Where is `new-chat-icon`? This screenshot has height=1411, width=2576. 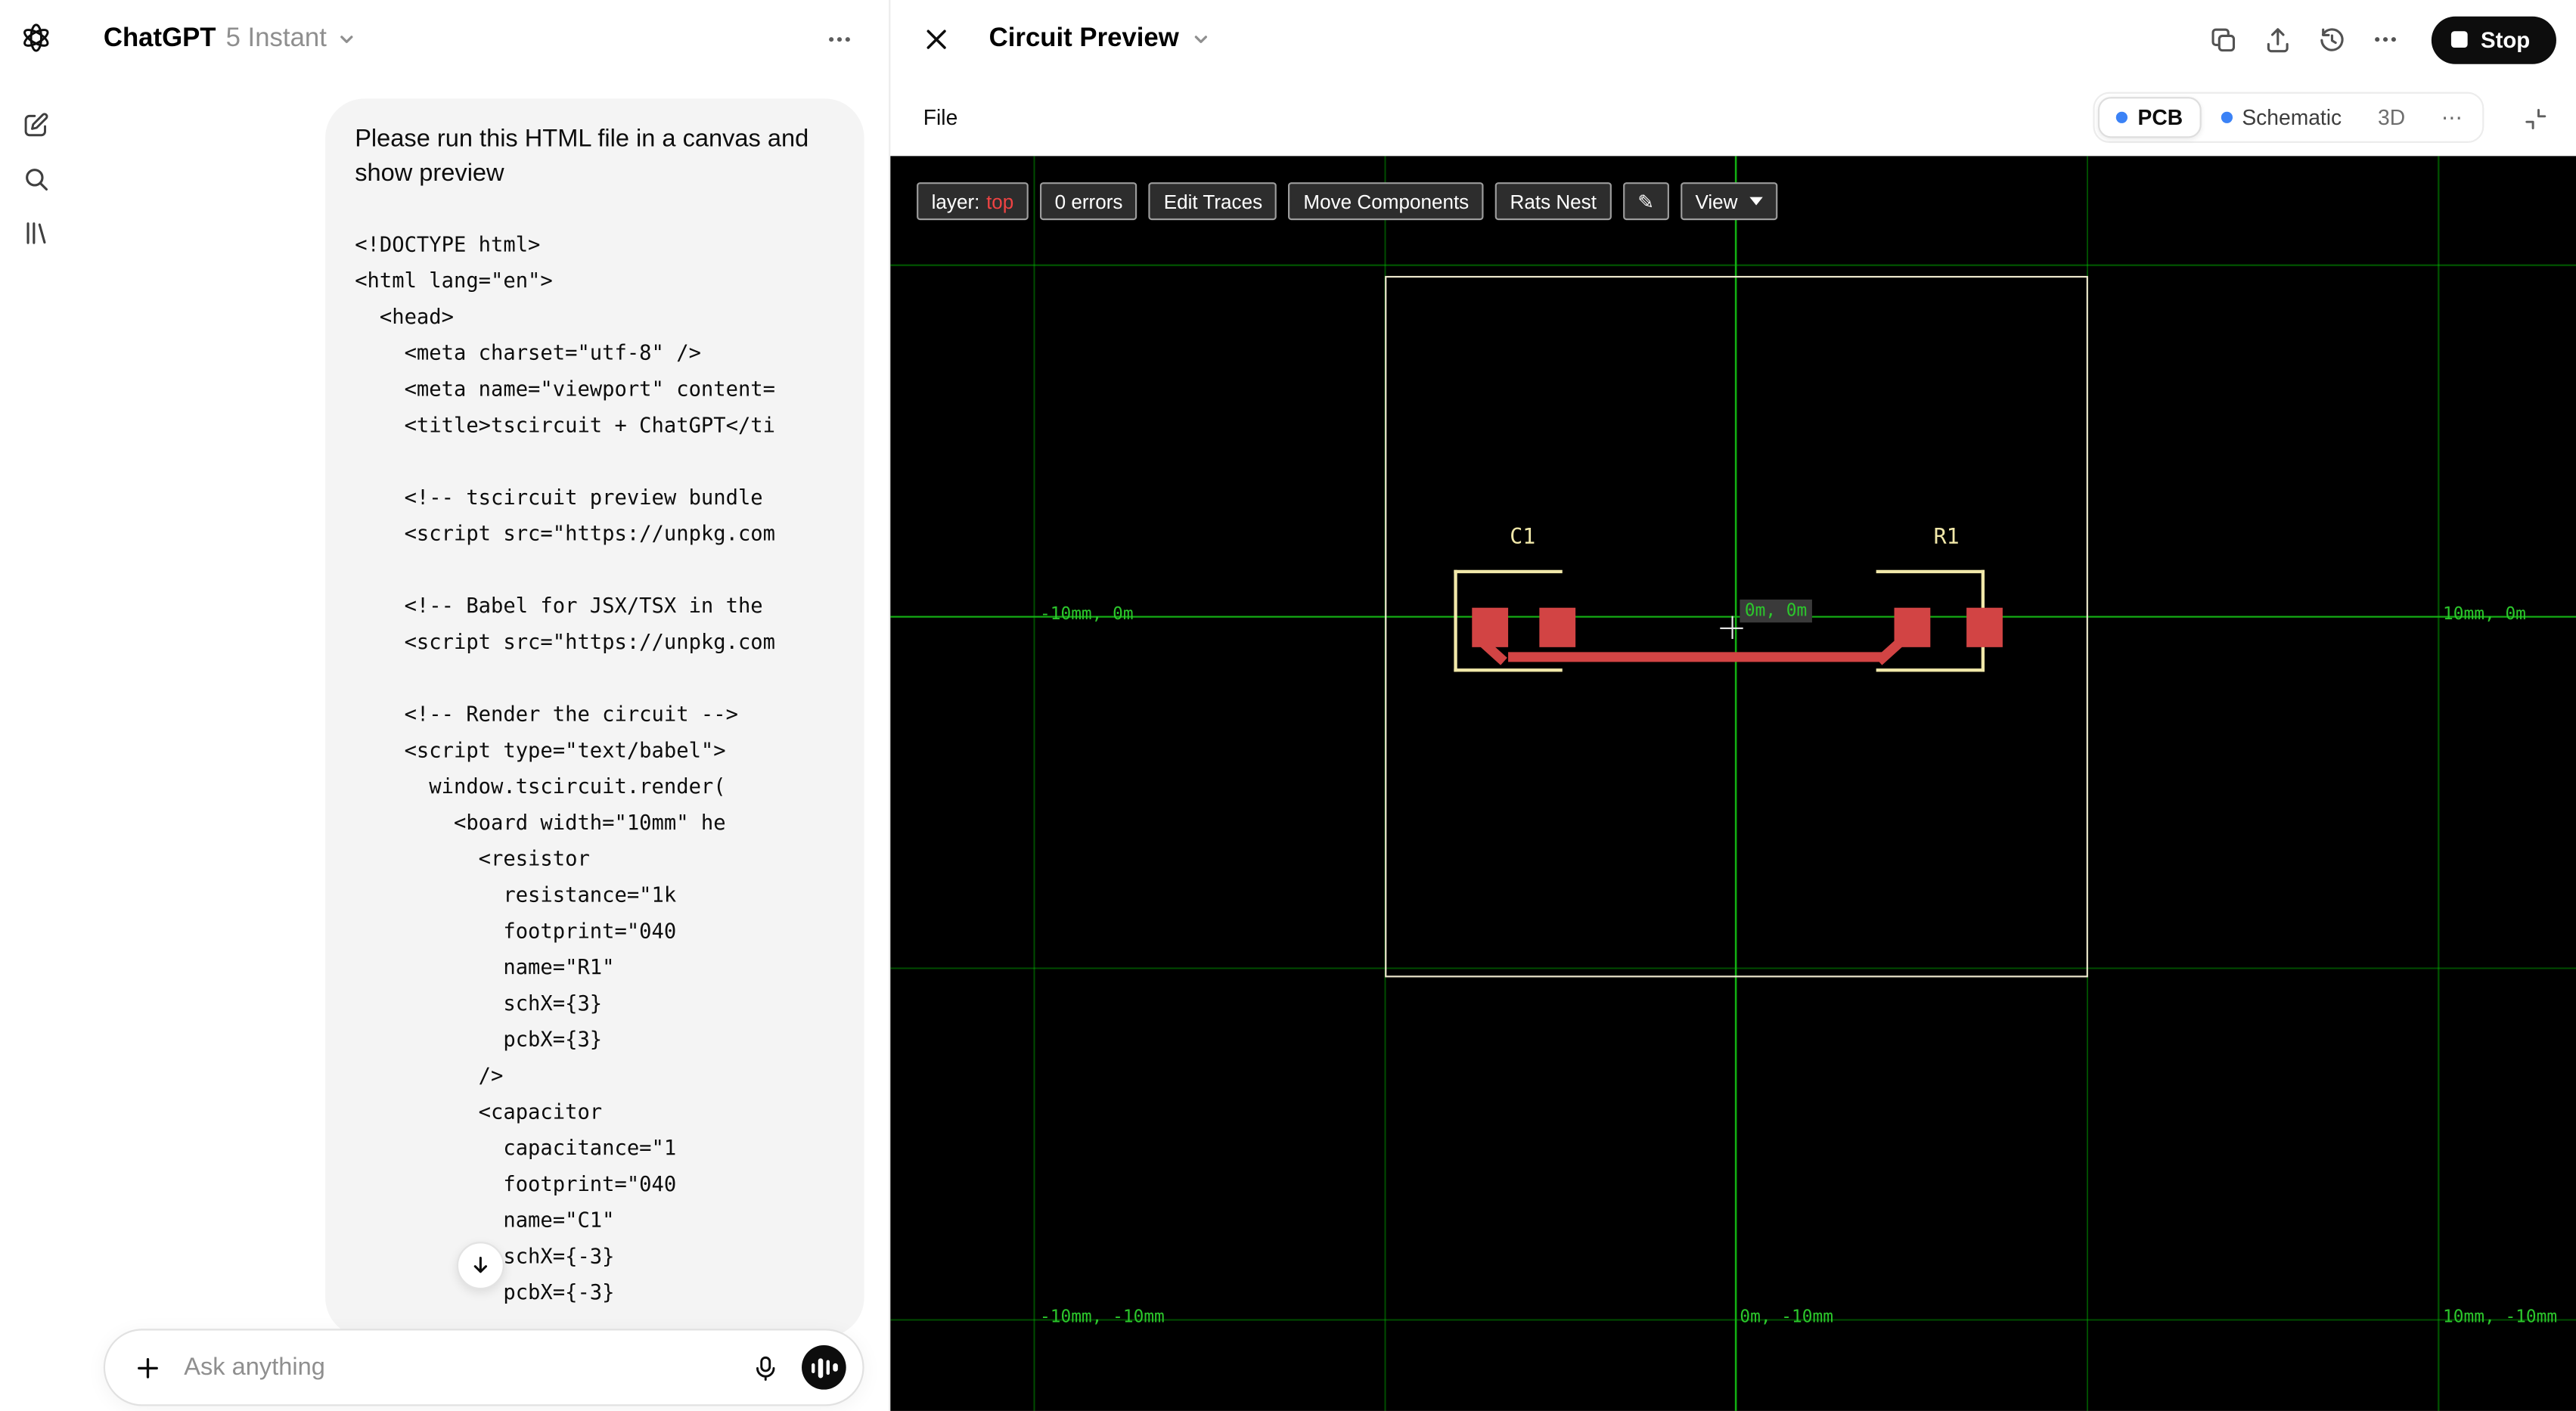
new-chat-icon is located at coordinates (35, 125).